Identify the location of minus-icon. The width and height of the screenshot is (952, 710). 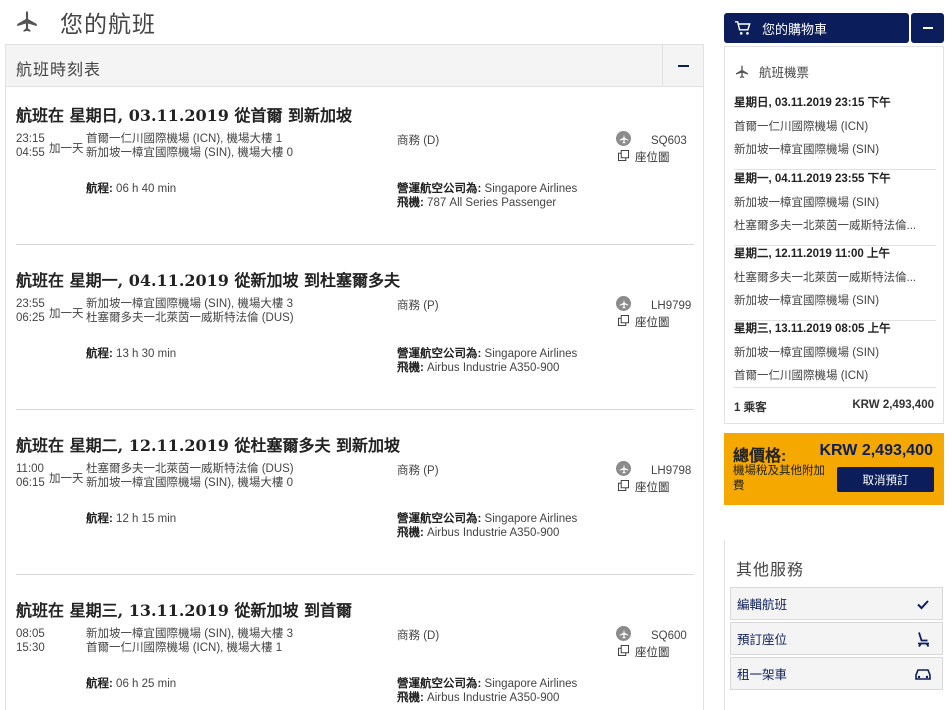
(927, 28).